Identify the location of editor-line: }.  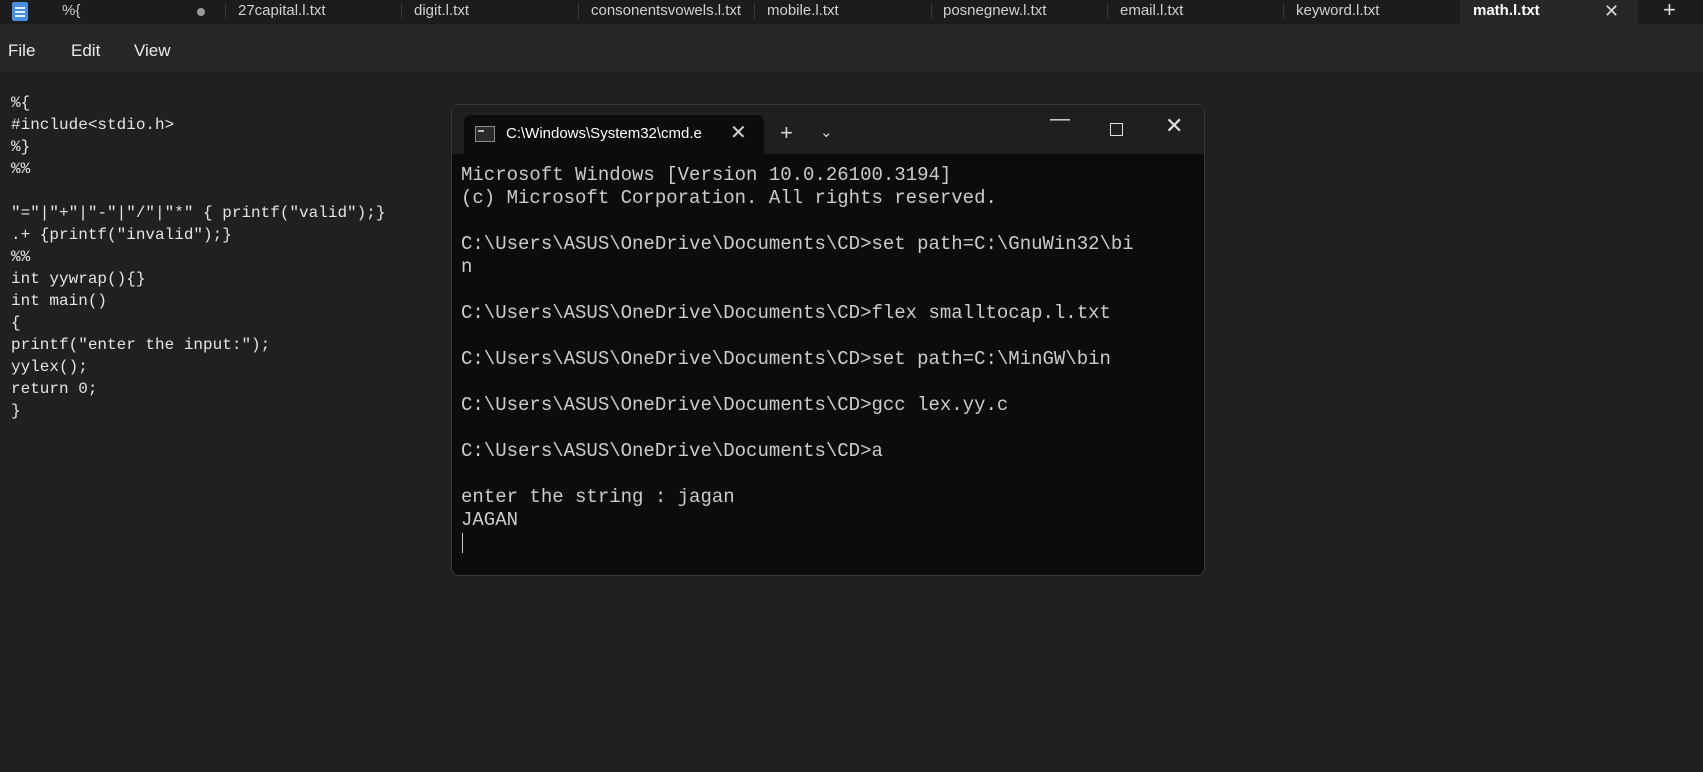
(16, 411).